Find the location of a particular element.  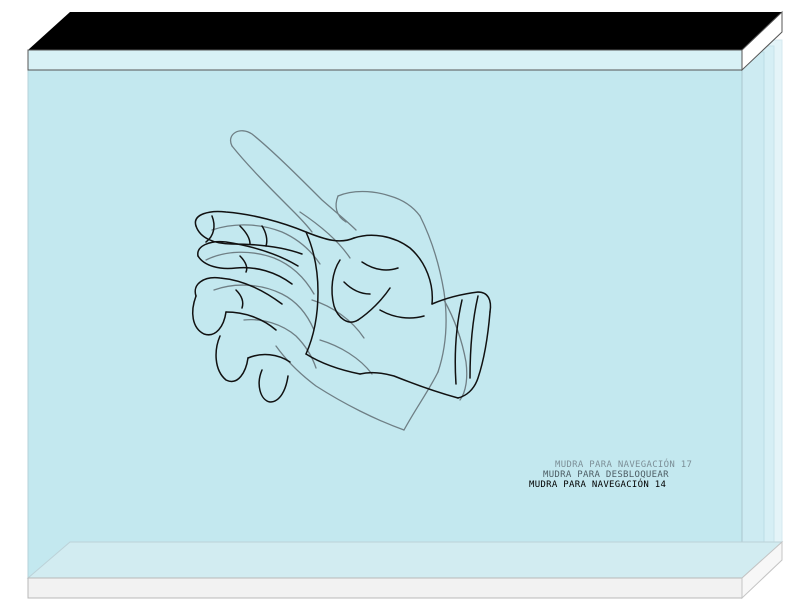

top-face is located at coordinates (405, 31).